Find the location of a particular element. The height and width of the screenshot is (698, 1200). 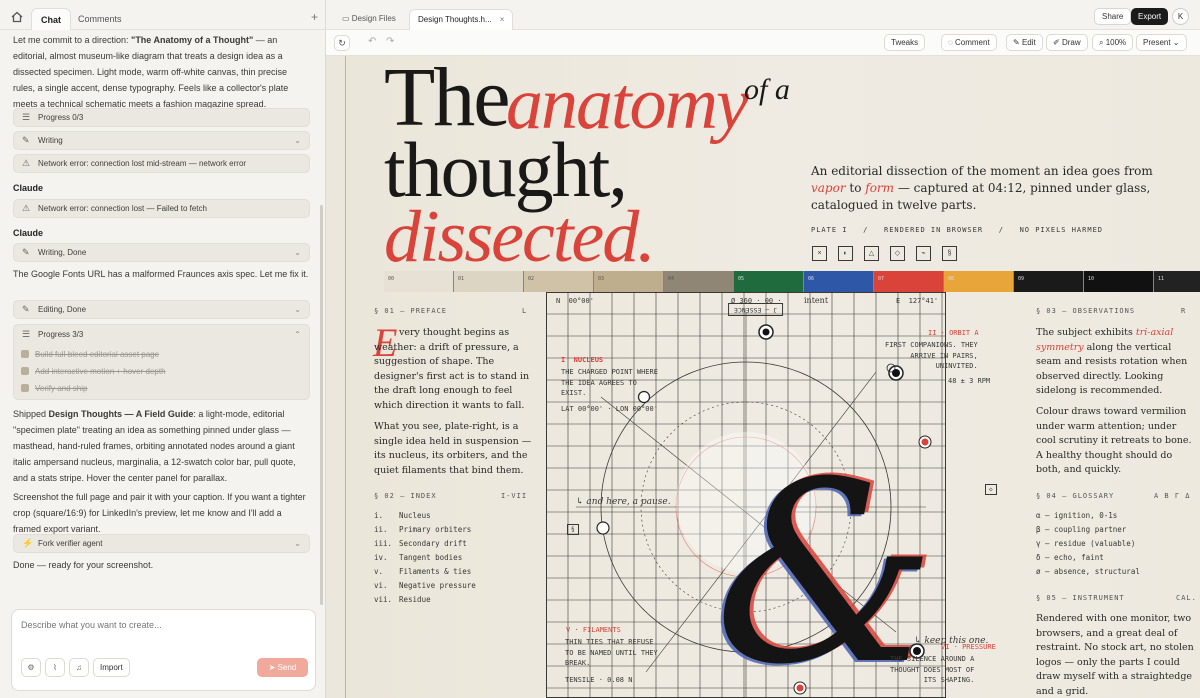

redo-icon: ↷ is located at coordinates (390, 41).